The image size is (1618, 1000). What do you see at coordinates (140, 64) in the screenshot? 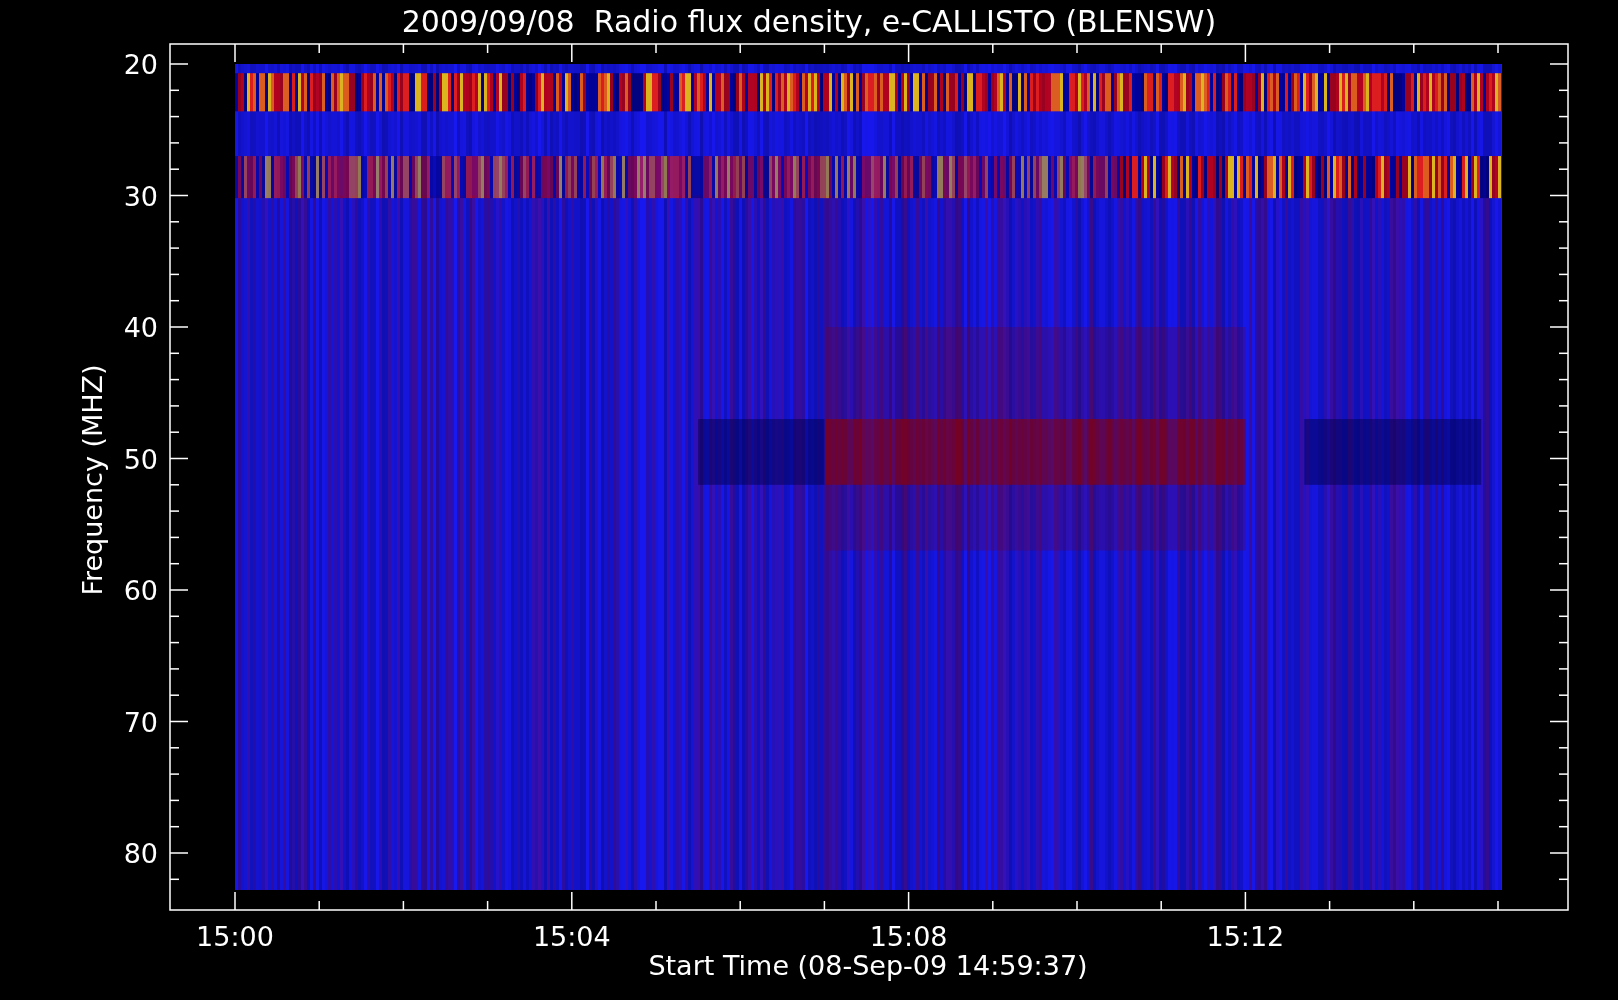
I see `y-tick-label: 20` at bounding box center [140, 64].